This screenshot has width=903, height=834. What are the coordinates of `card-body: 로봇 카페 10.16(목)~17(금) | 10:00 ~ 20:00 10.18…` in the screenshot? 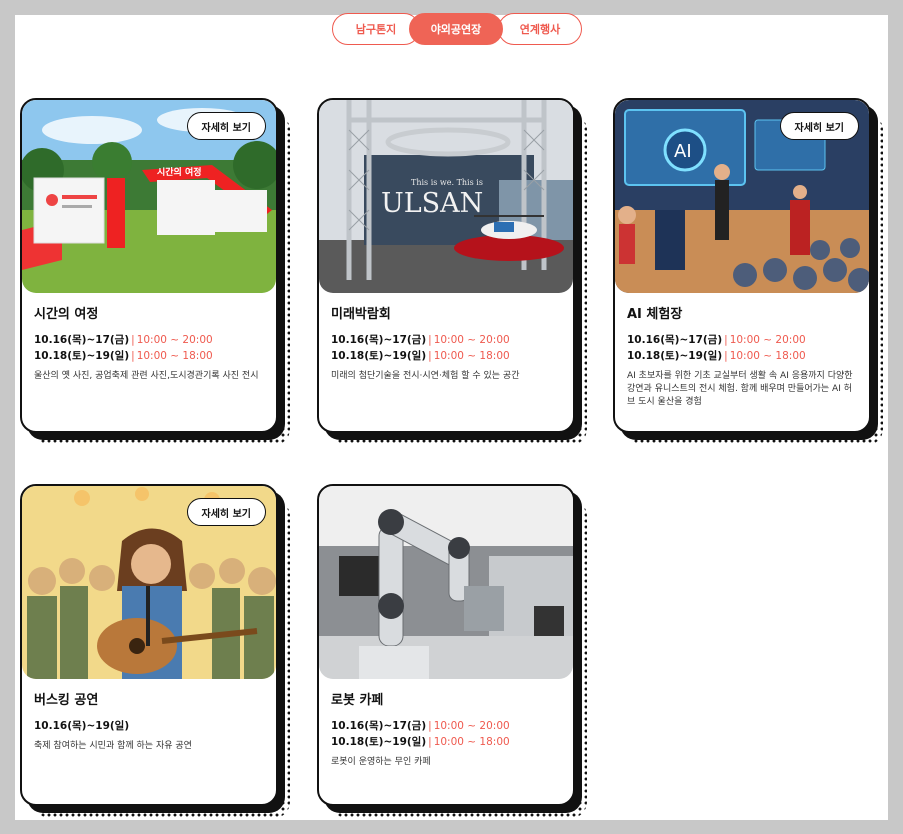 It's located at (446, 645).